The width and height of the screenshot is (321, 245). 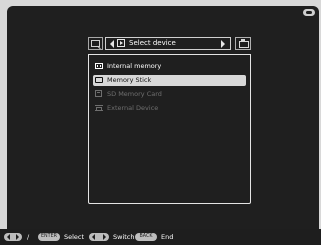 What do you see at coordinates (169, 94) in the screenshot?
I see `menu-item-sd-memory-card: SD Memory Card` at bounding box center [169, 94].